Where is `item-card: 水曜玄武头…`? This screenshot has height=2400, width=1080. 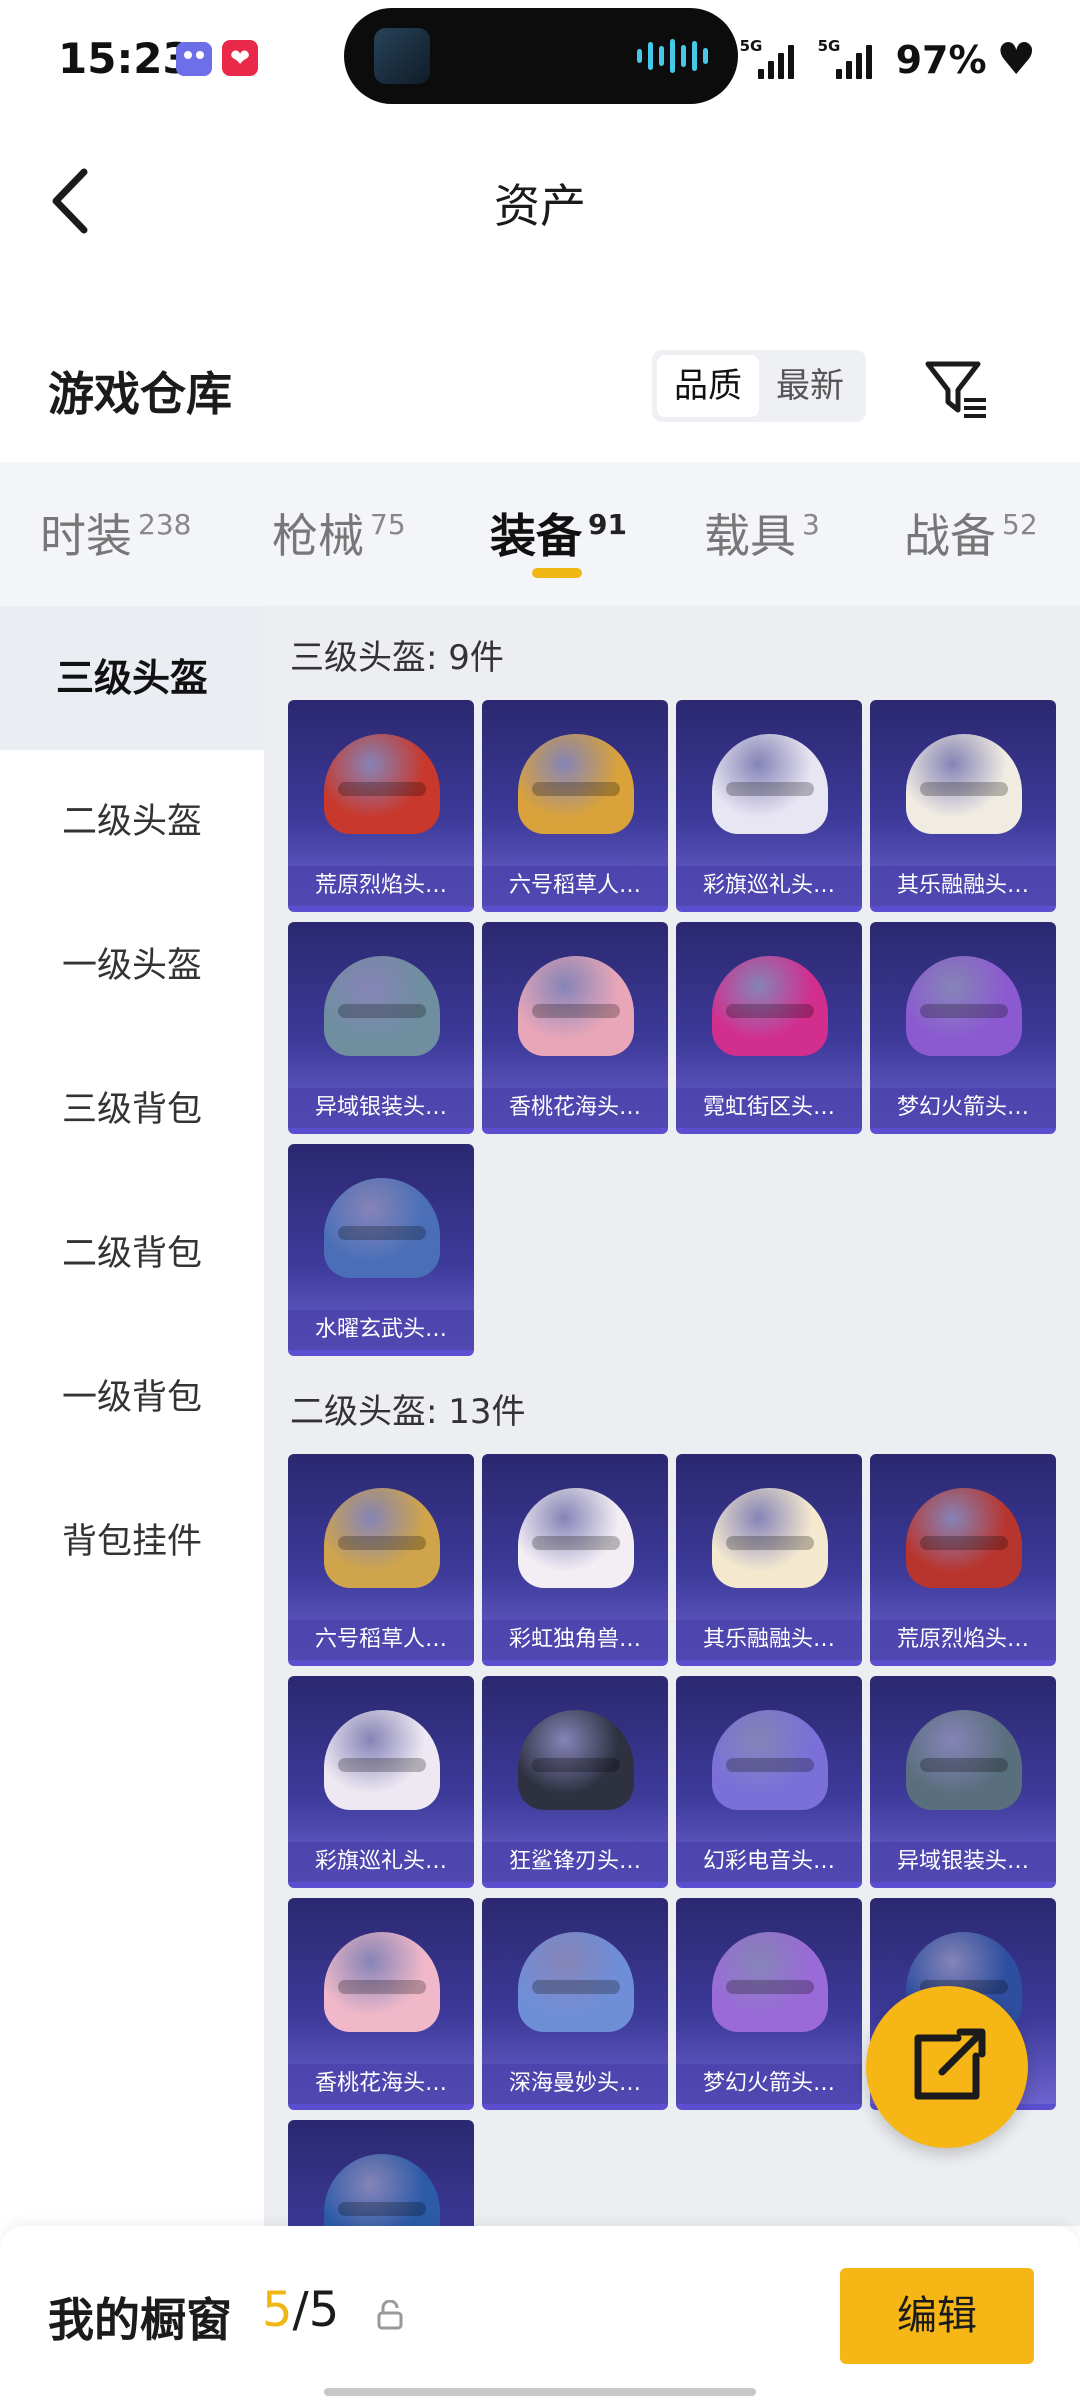
item-card: 水曜玄武头… is located at coordinates (381, 1250).